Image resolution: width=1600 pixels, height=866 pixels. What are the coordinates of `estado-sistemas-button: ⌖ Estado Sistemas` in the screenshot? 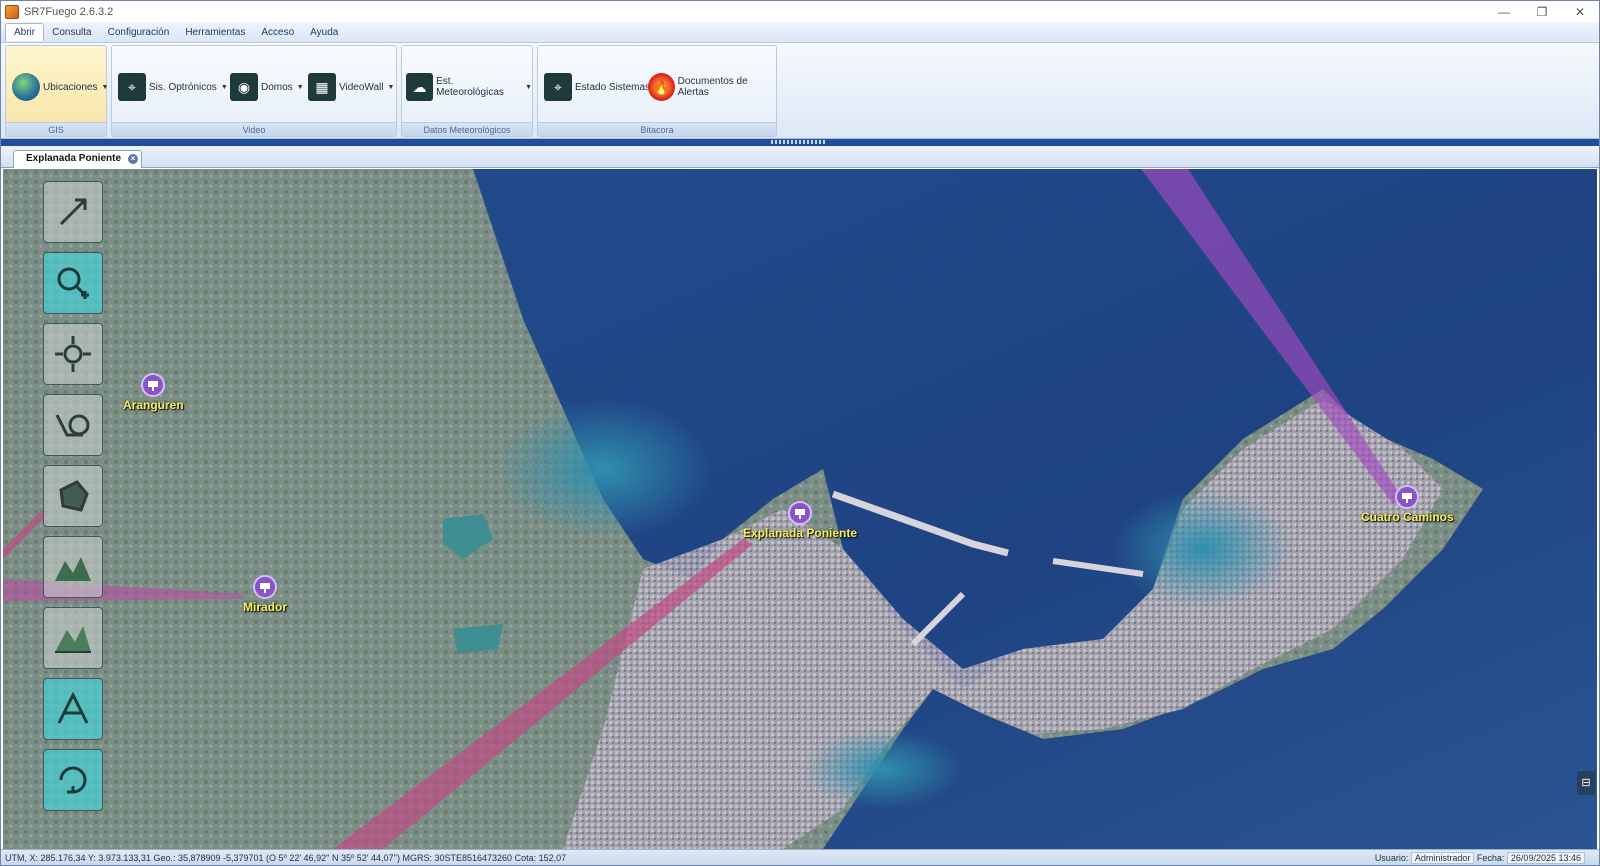 It's located at (597, 87).